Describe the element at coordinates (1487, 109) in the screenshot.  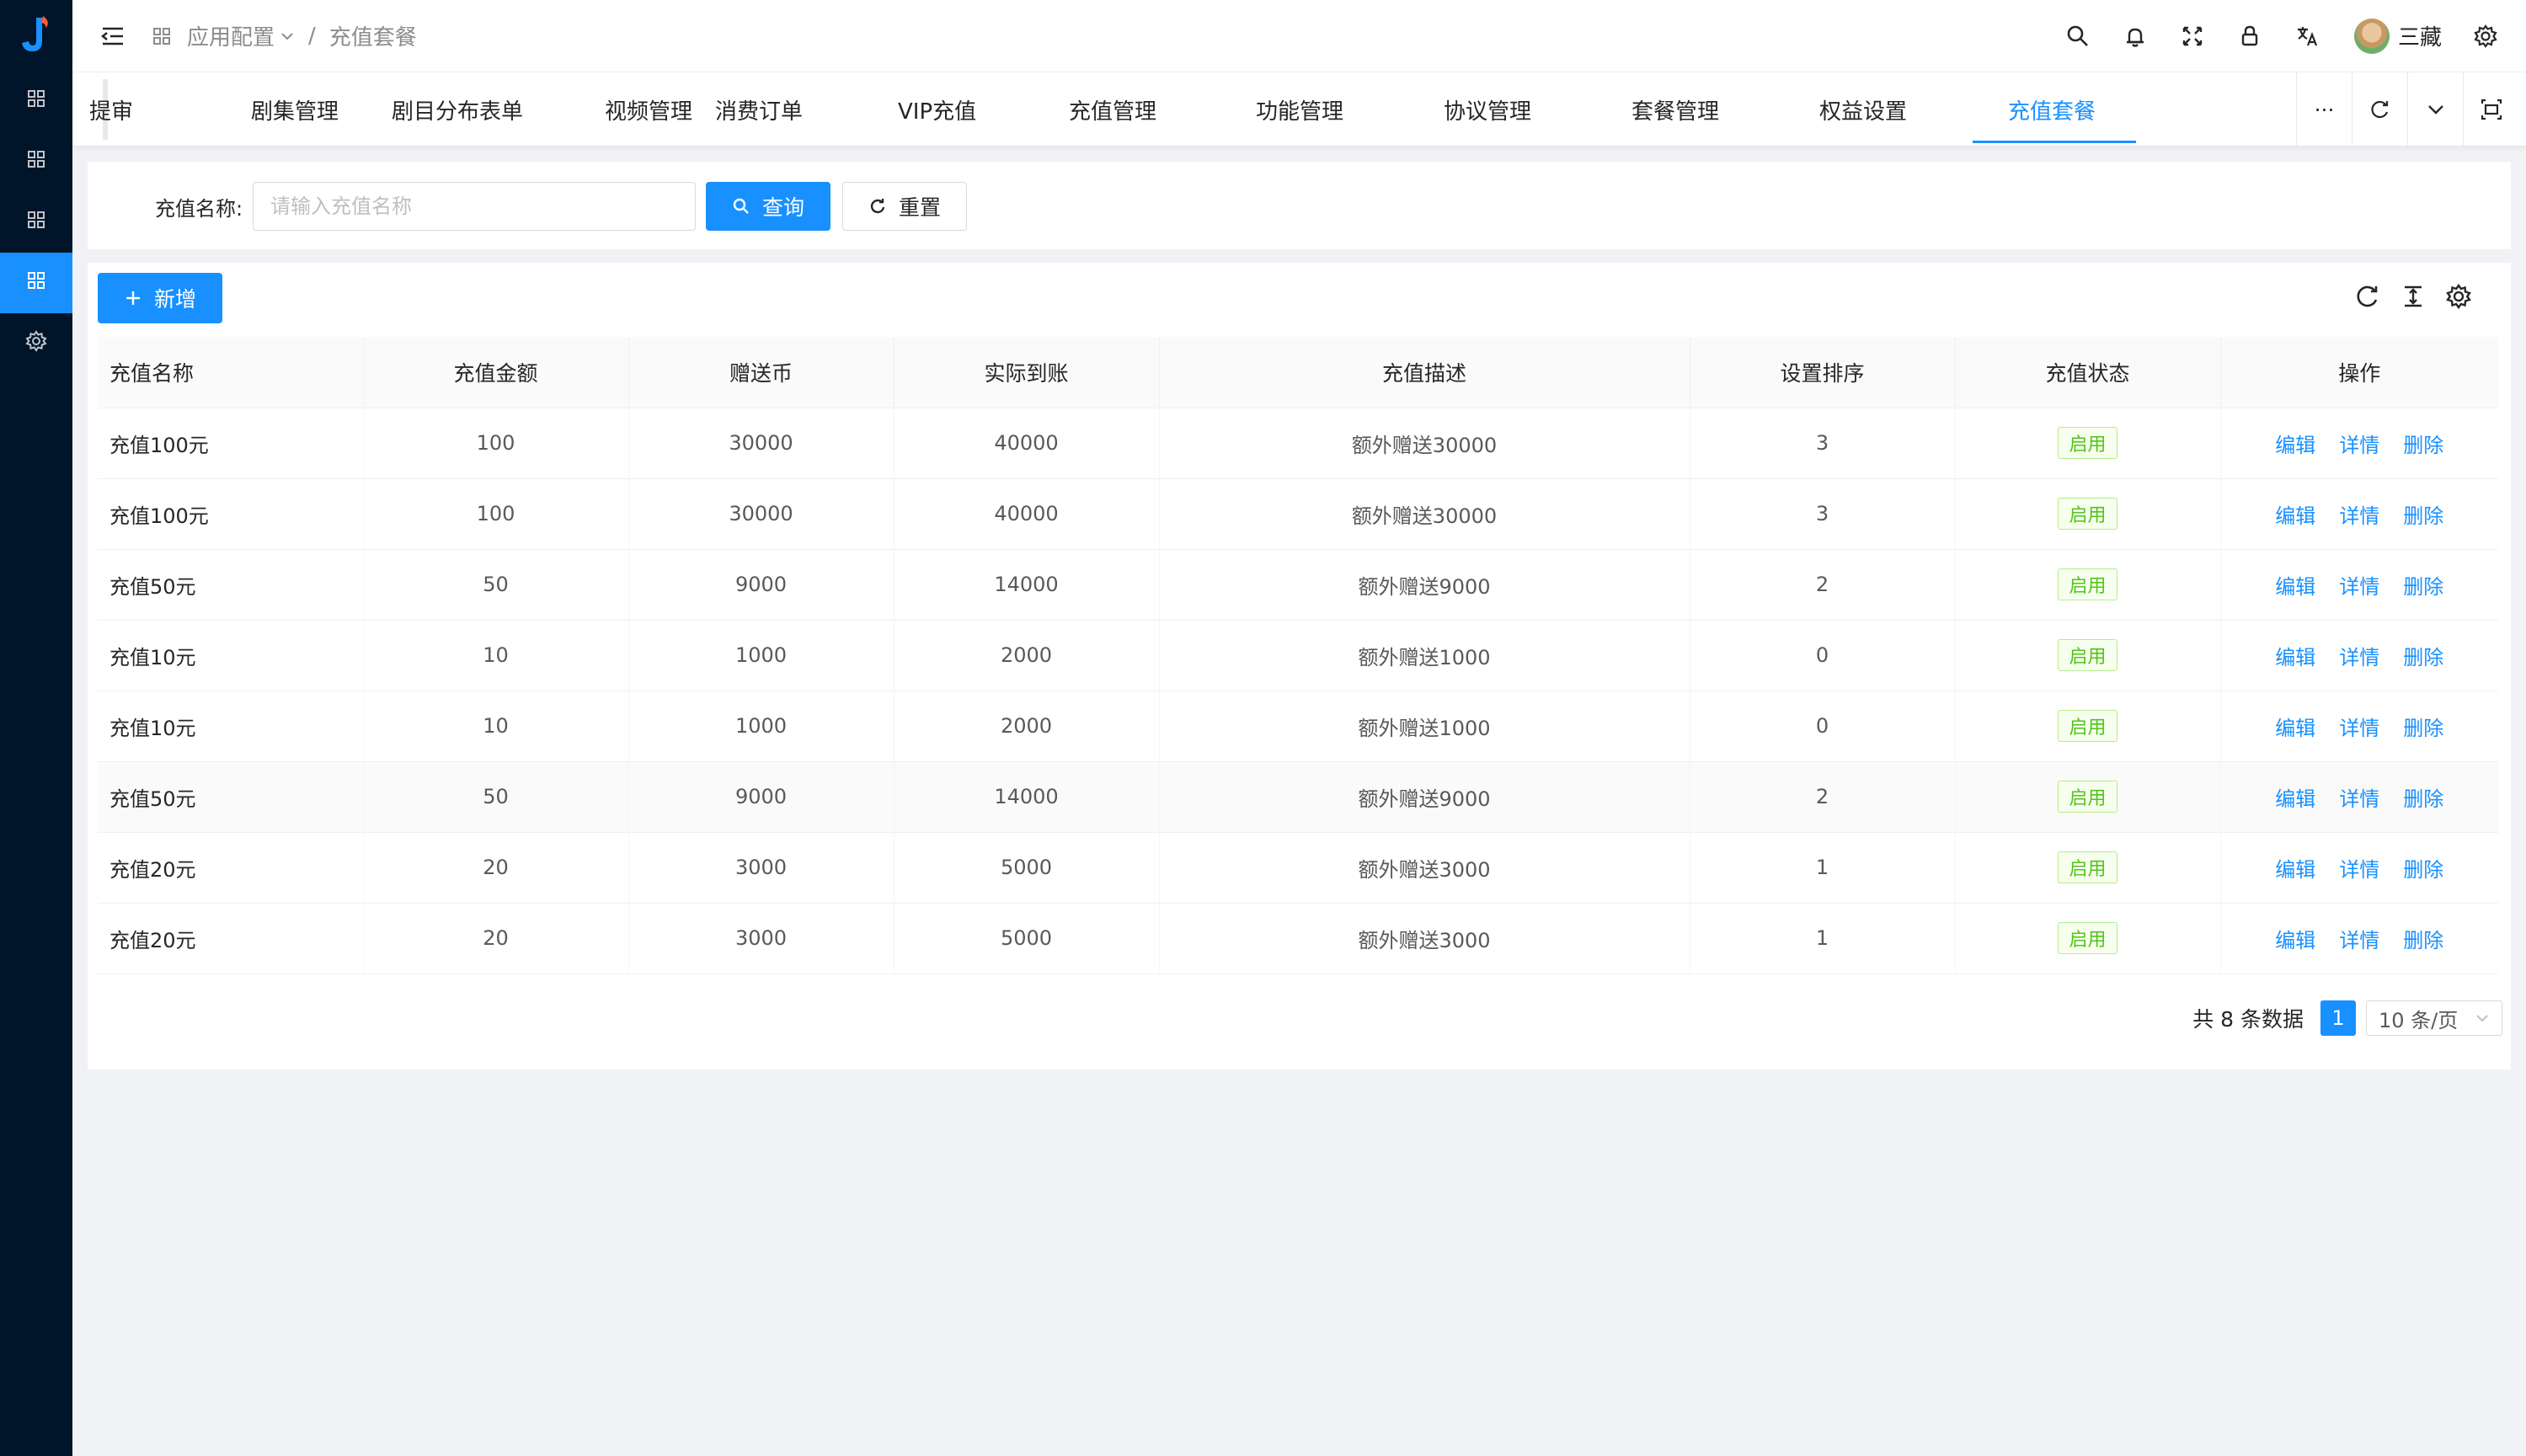
I see `tab-9: 协议管理` at that location.